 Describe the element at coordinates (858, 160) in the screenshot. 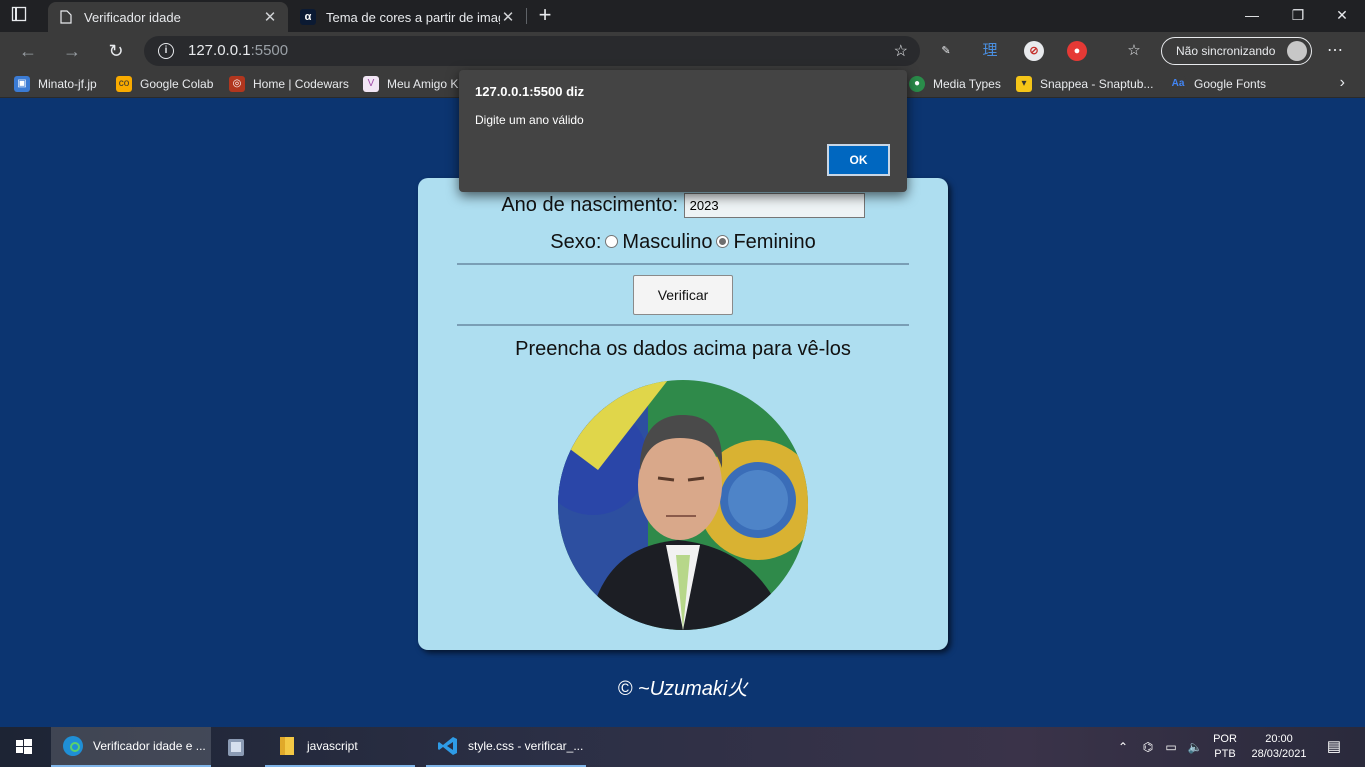

I see `ok-button: OK` at that location.